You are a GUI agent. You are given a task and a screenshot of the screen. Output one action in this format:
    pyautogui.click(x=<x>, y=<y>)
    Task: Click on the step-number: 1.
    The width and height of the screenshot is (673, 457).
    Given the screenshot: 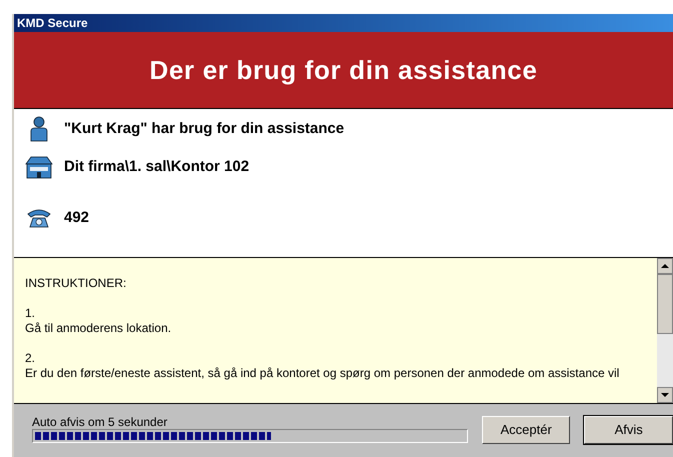 What is the action you would take?
    pyautogui.click(x=30, y=313)
    